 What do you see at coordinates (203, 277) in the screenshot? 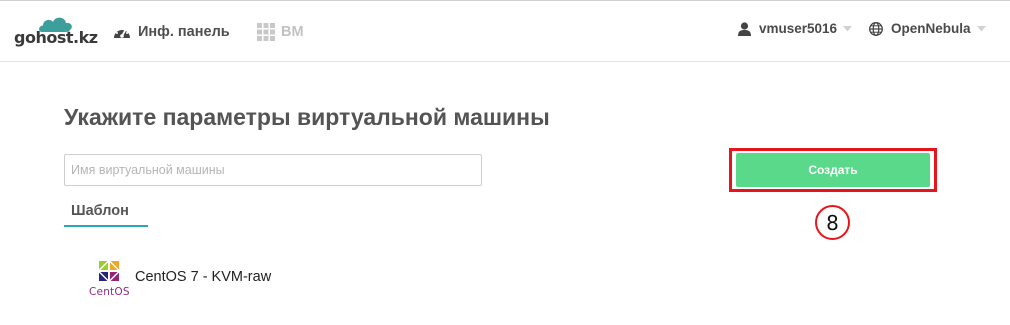
I see `template-name: CentOS 7 - KVM-raw` at bounding box center [203, 277].